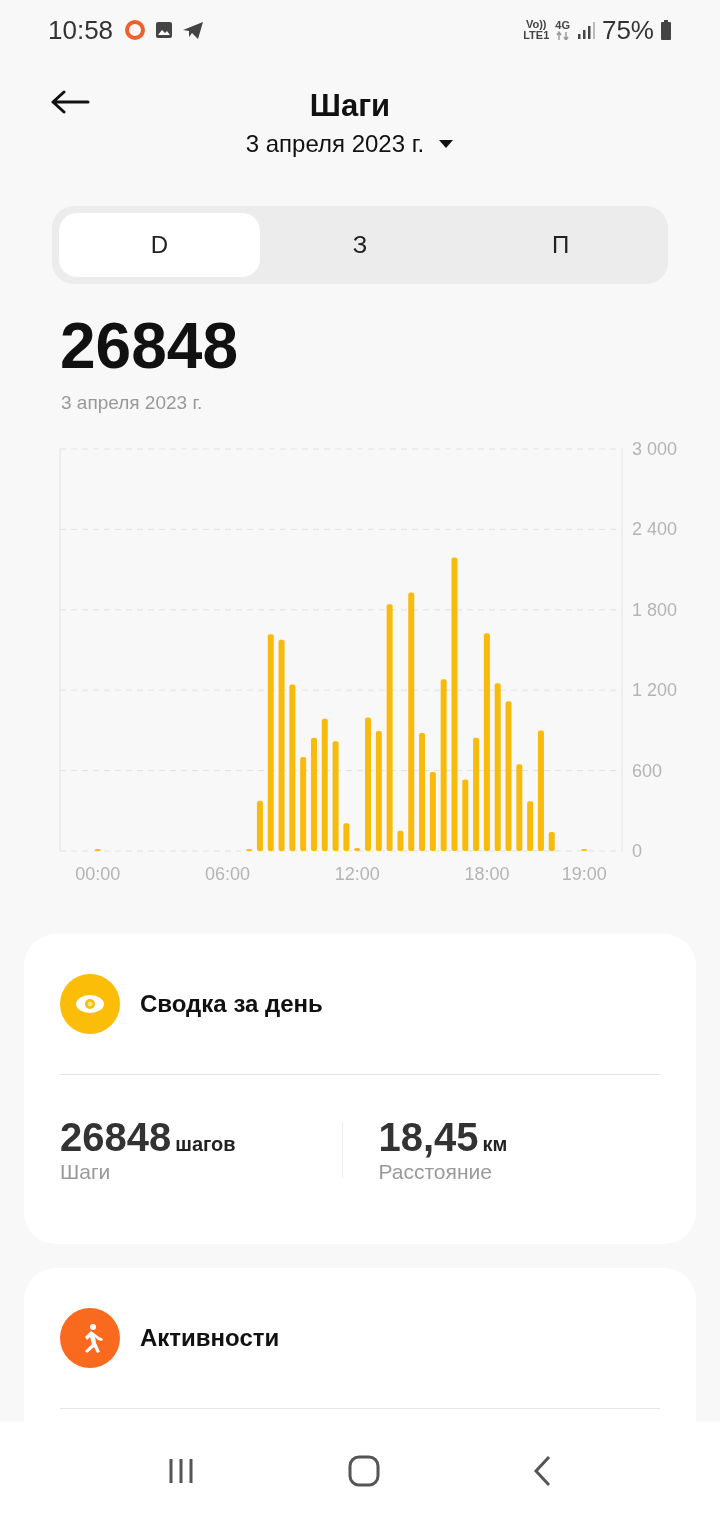  I want to click on y-tick-label: 3 000, so click(655, 449).